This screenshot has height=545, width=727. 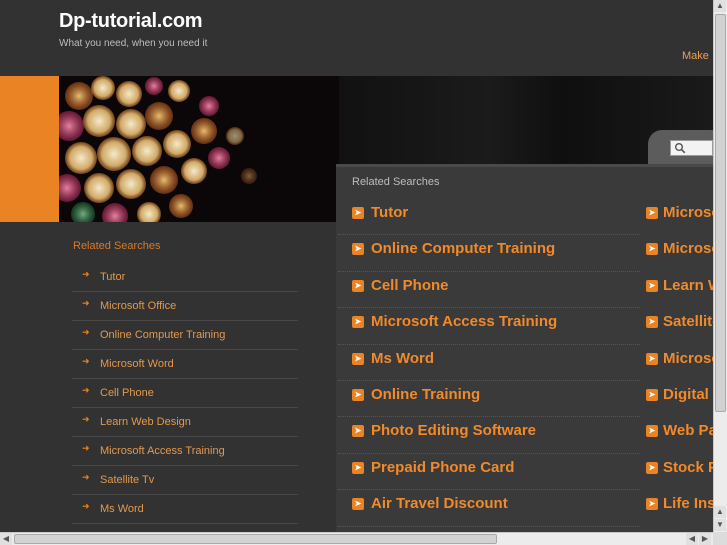 I want to click on related-link: ➤ Microsoft Office, so click(x=678, y=217).